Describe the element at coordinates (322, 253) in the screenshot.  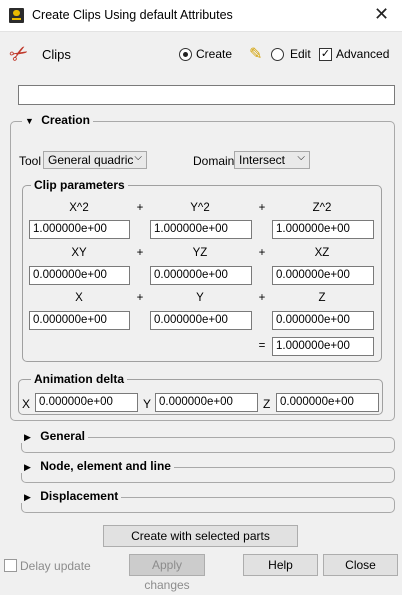
I see `xz-label: XZ` at that location.